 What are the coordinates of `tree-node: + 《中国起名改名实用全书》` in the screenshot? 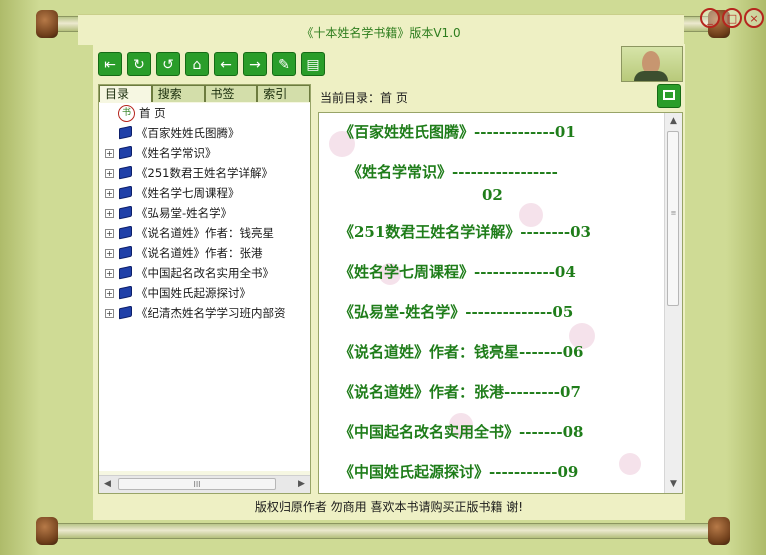 It's located at (204, 273).